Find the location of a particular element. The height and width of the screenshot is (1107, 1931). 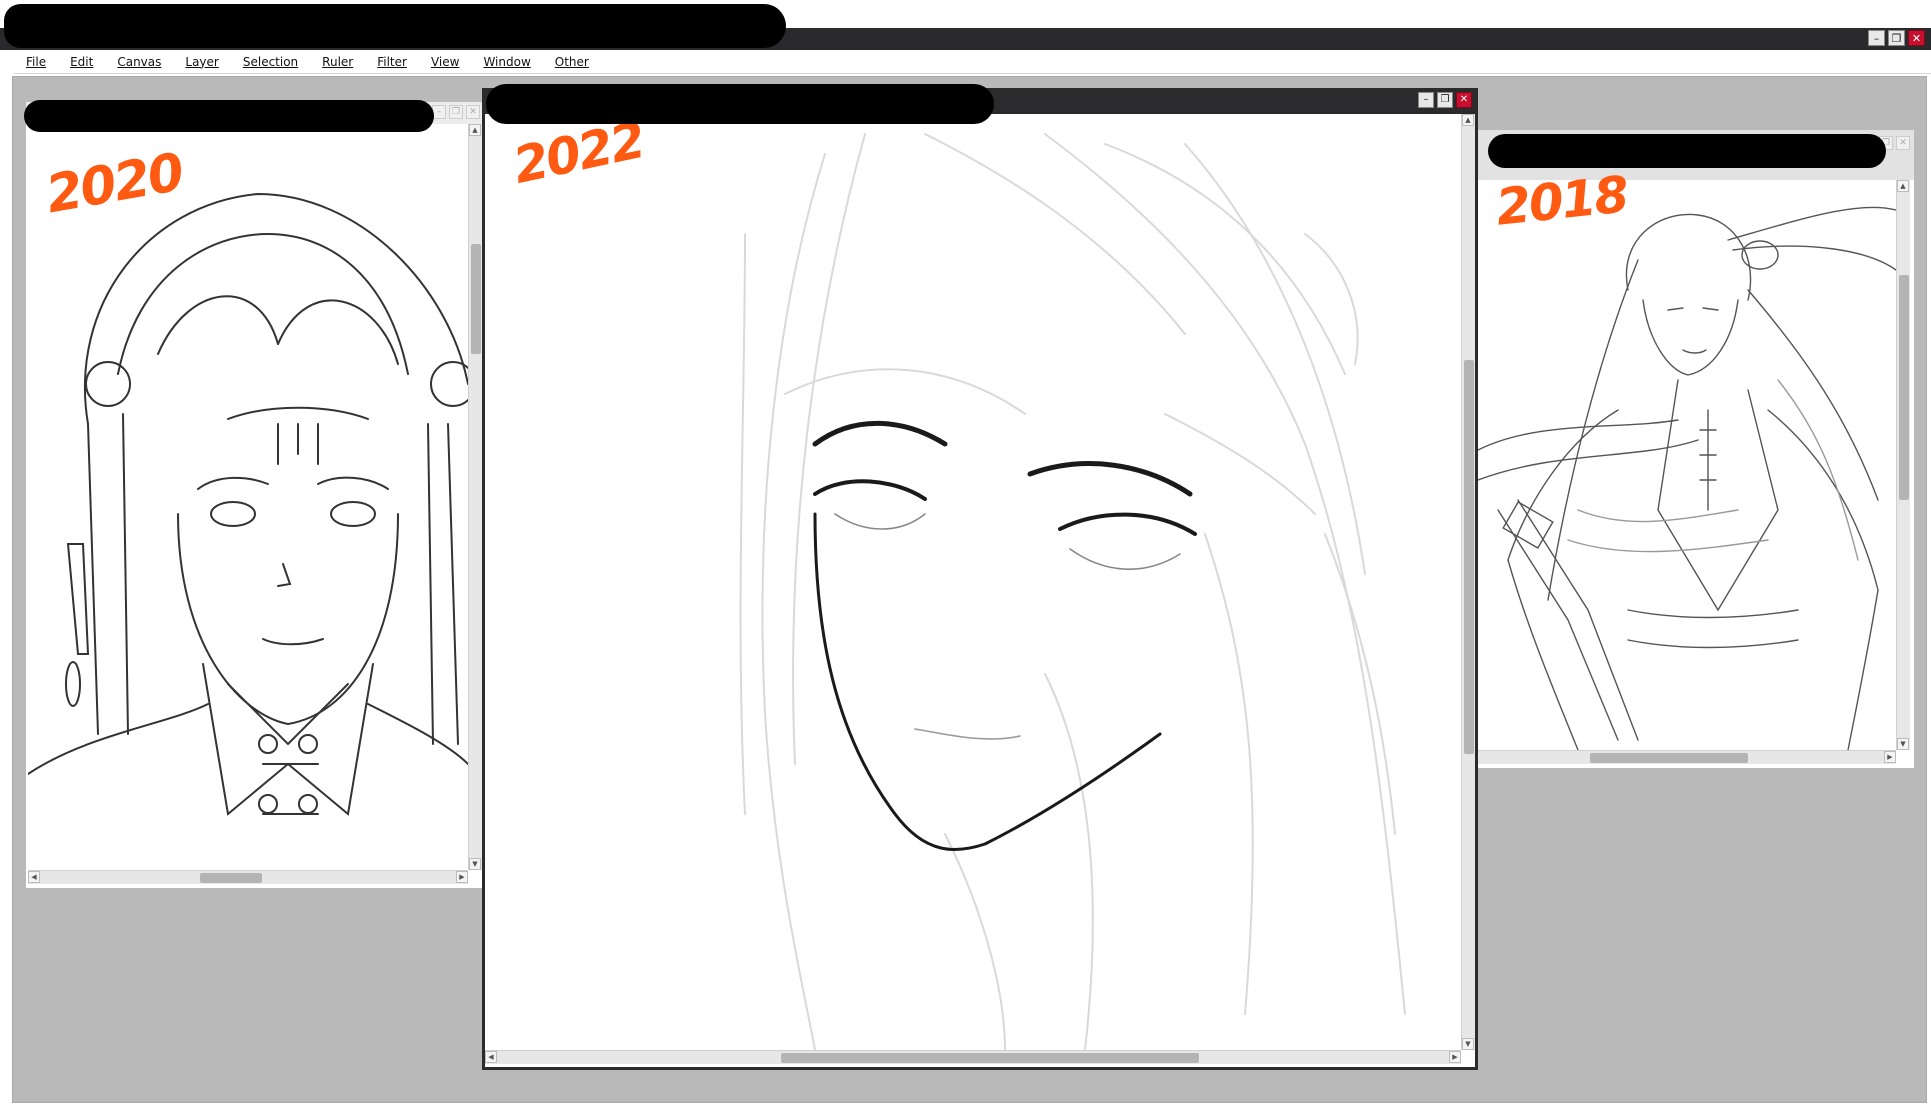

scroll-left-arrow-left: ◀ is located at coordinates (34, 877).